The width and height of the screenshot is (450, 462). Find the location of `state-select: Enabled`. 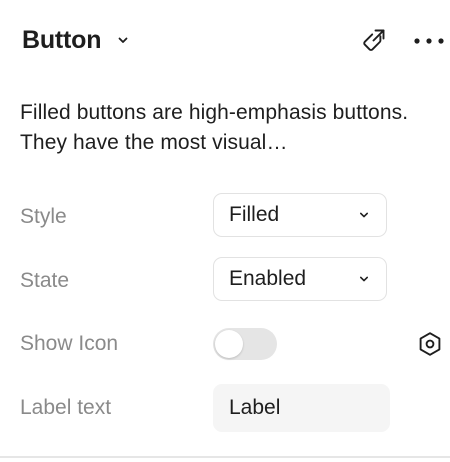

state-select: Enabled is located at coordinates (300, 279).